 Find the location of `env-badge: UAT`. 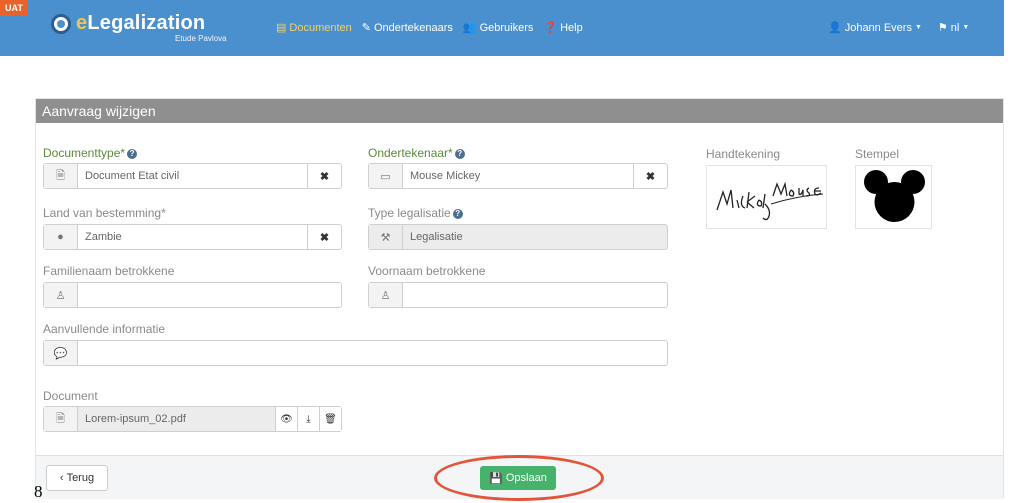

env-badge: UAT is located at coordinates (14, 8).